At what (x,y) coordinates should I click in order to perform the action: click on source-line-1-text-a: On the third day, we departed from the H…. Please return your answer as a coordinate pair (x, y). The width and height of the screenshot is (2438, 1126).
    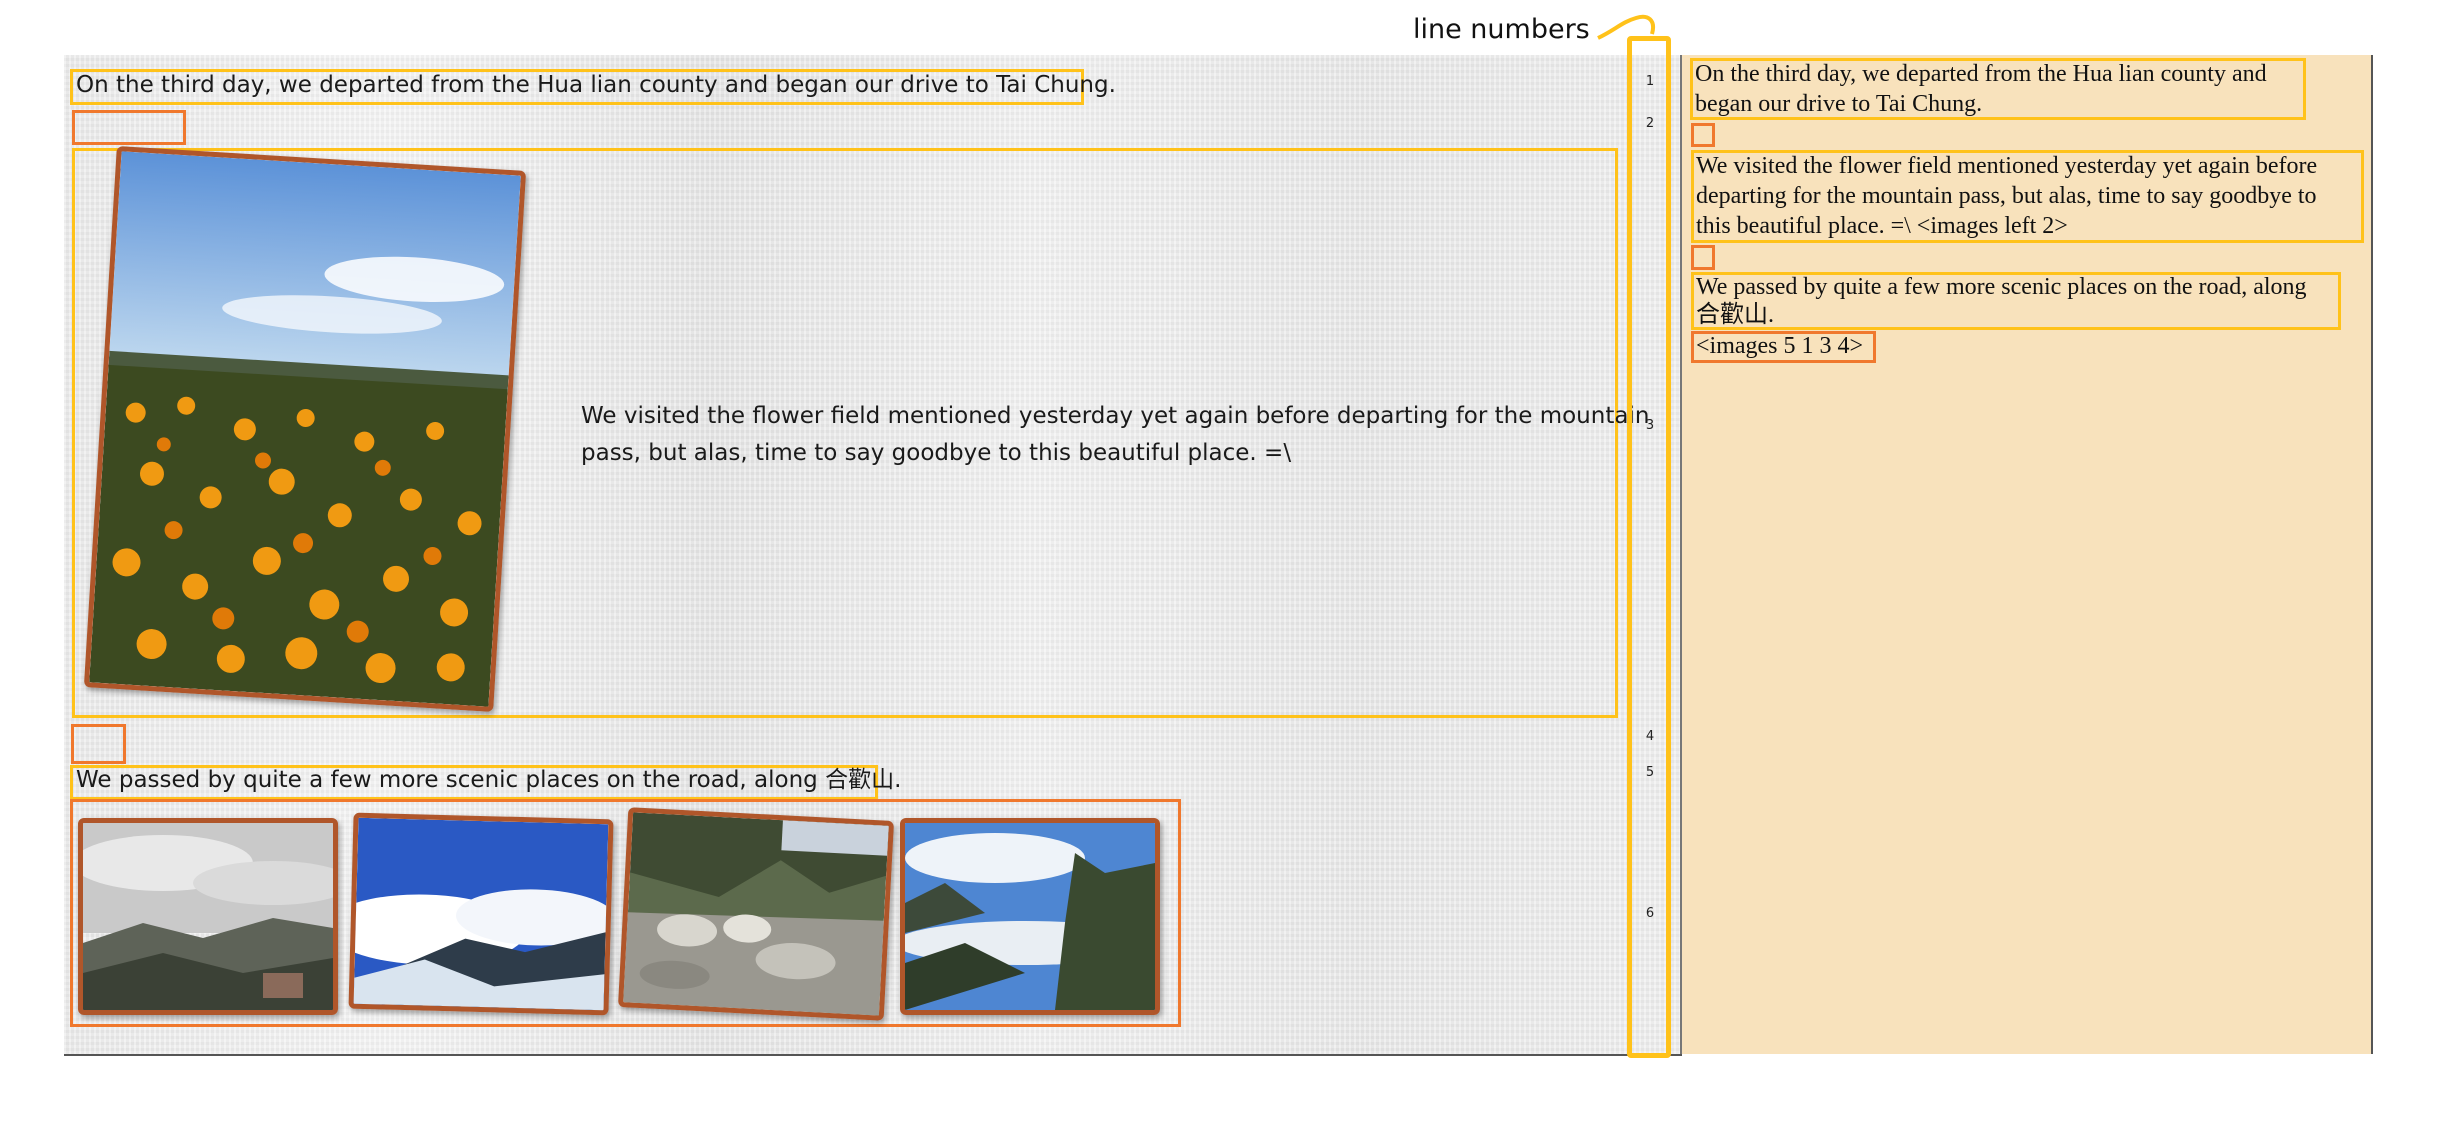
    Looking at the image, I should click on (1981, 74).